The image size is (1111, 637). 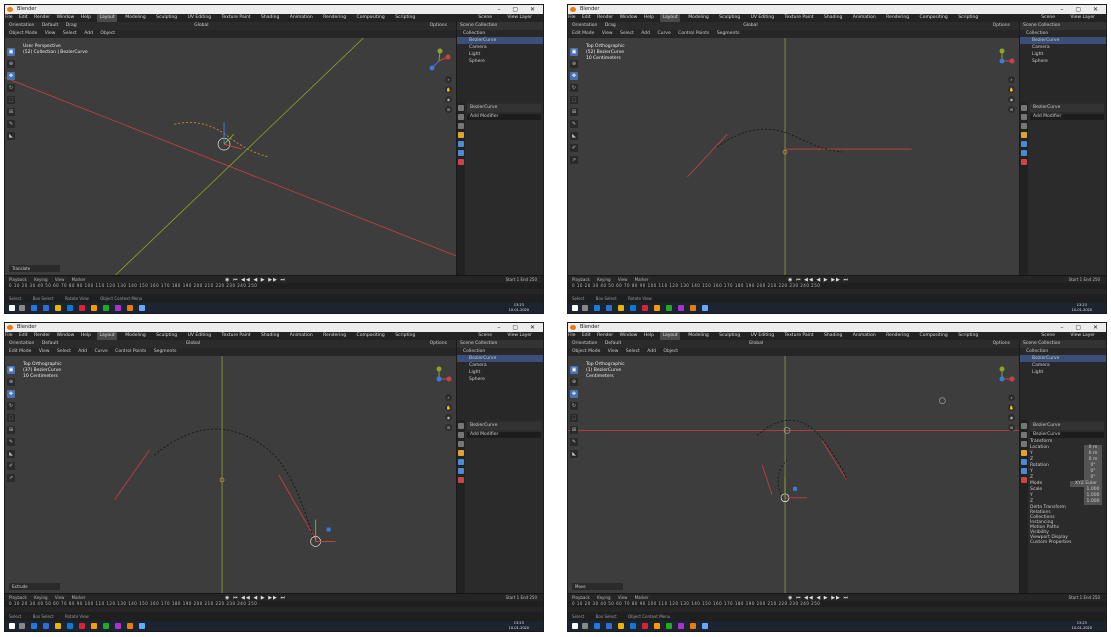 What do you see at coordinates (107, 33) in the screenshot?
I see `object-menu: Object` at bounding box center [107, 33].